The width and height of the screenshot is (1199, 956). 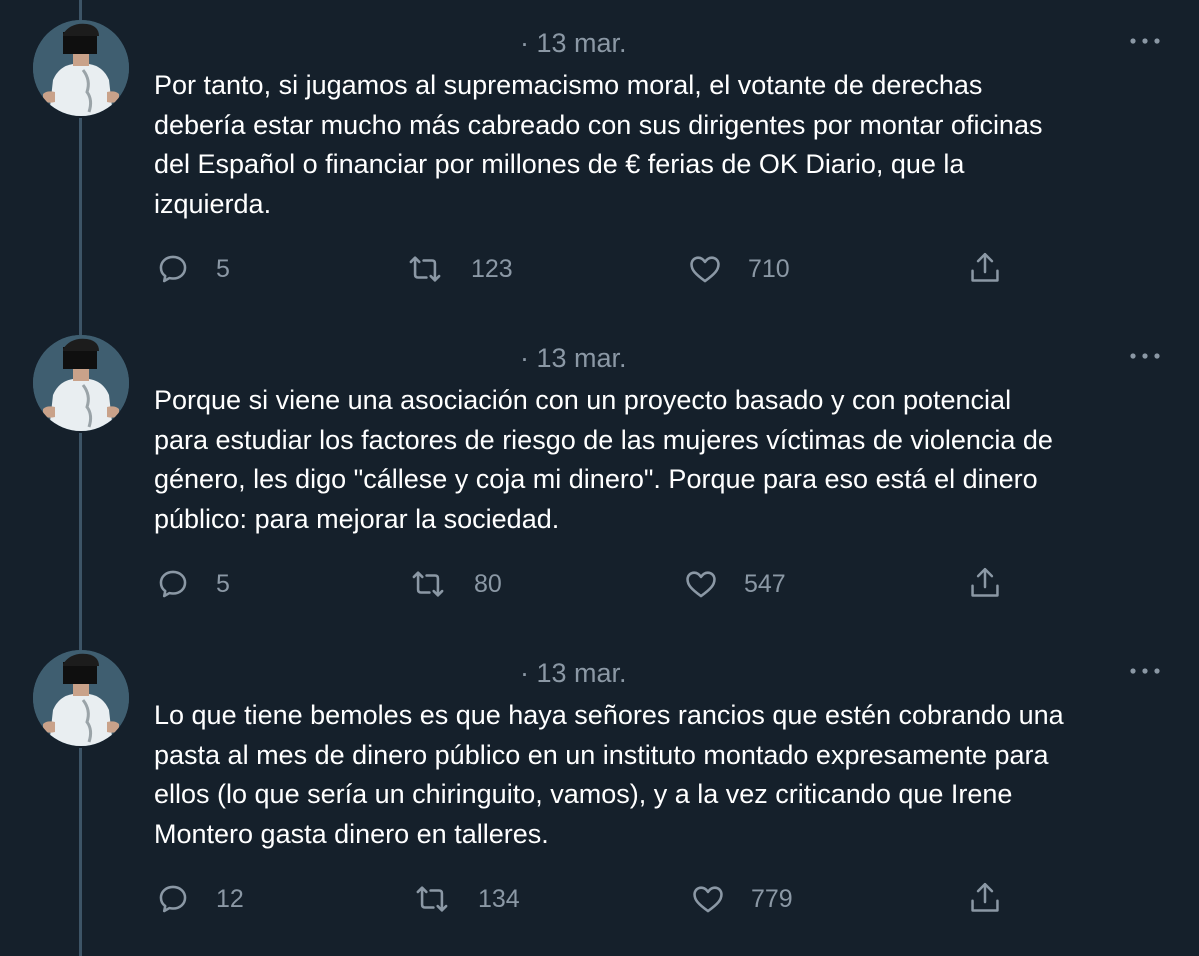 What do you see at coordinates (739, 269) in the screenshot?
I see `like-button: 710` at bounding box center [739, 269].